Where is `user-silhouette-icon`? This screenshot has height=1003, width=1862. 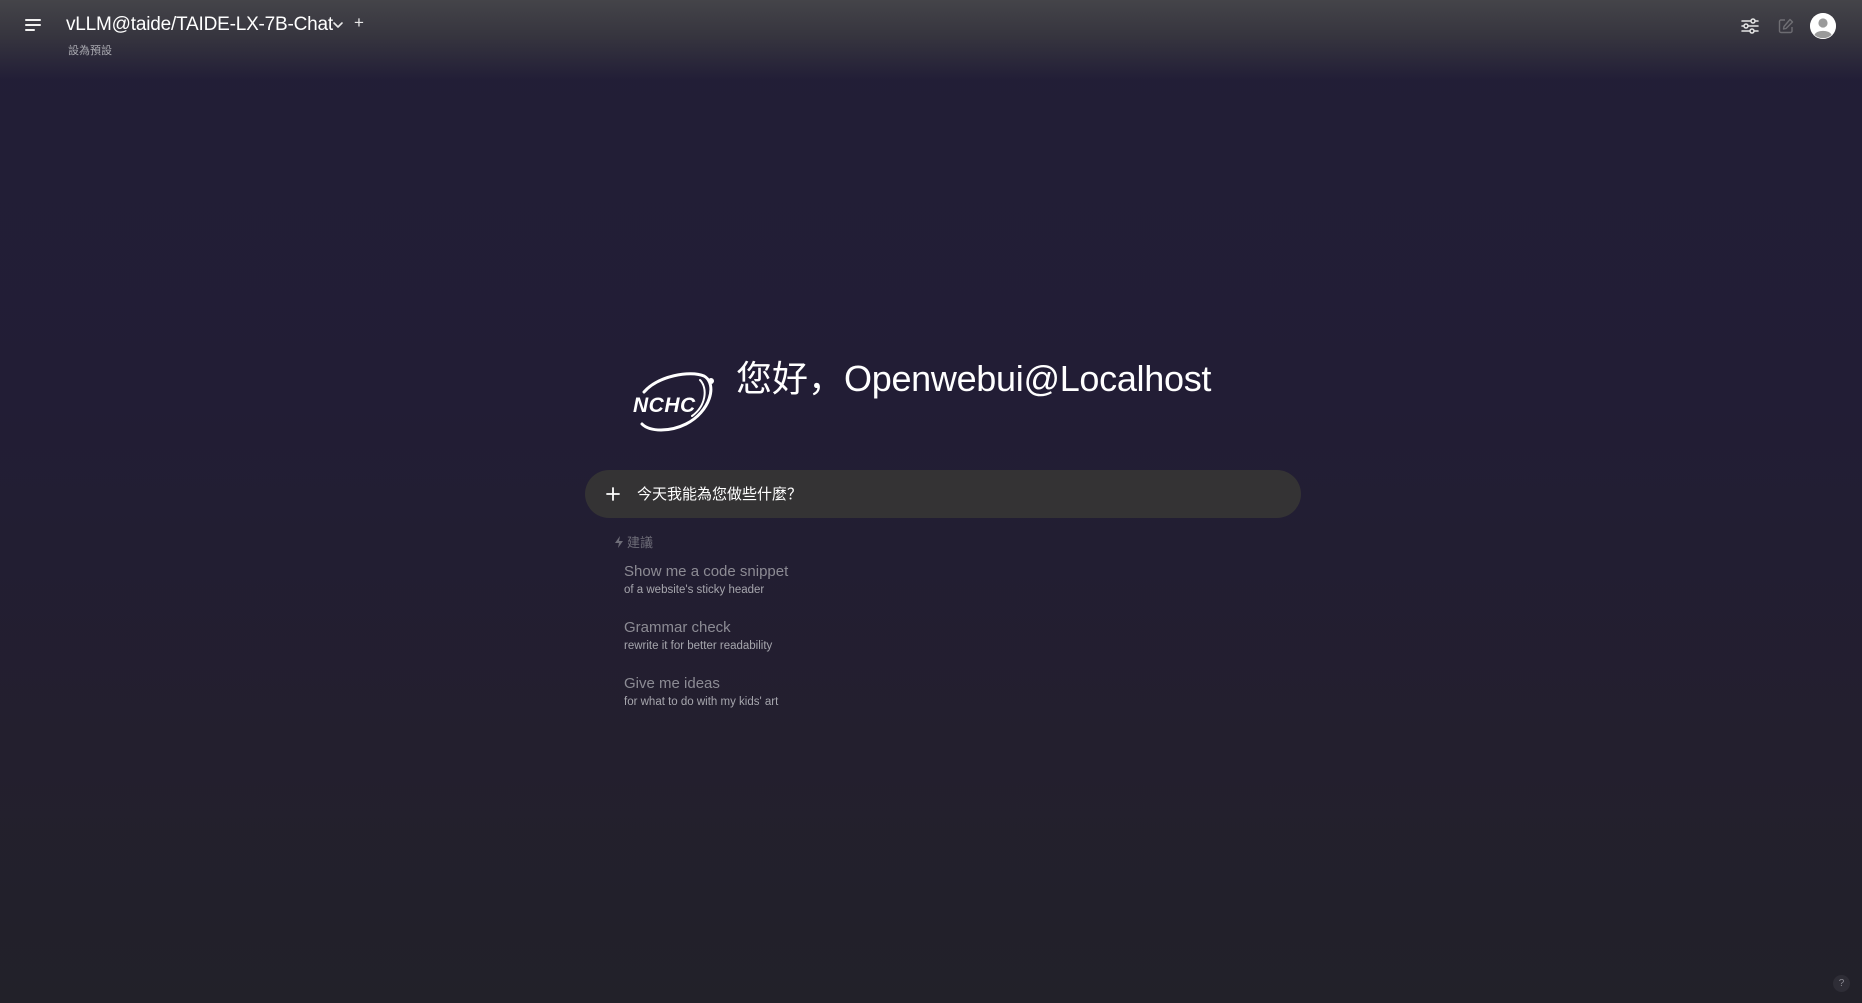 user-silhouette-icon is located at coordinates (1823, 26).